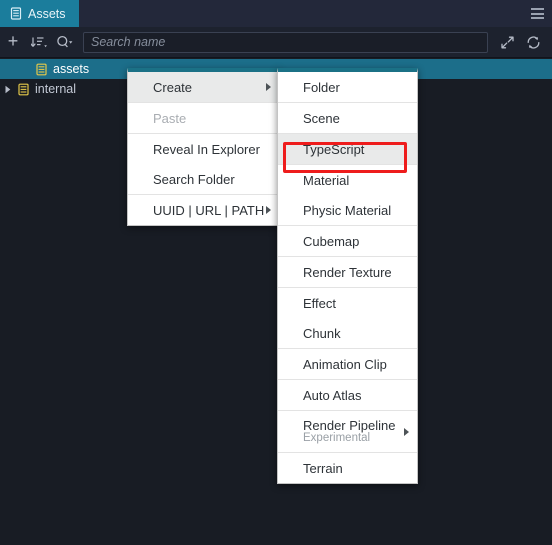 This screenshot has height=545, width=552. I want to click on menu-item-reveal-in-explorer: Reveal In Explorer, so click(203, 149).